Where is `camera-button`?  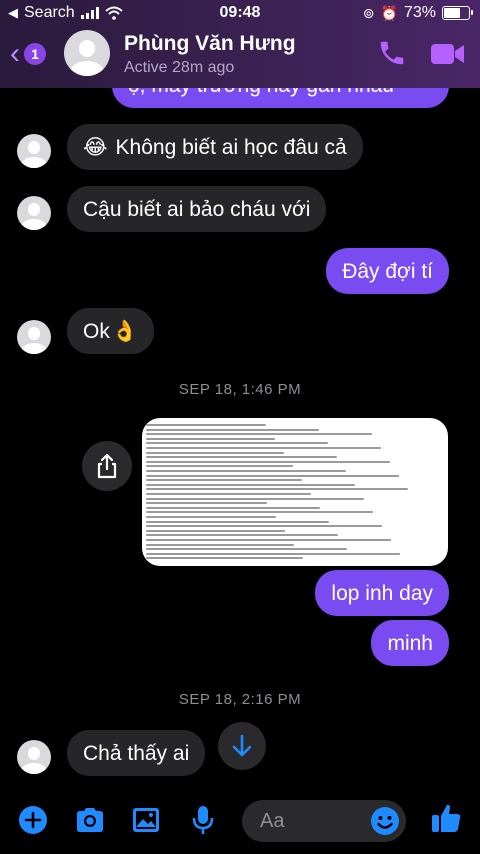
camera-button is located at coordinates (90, 820).